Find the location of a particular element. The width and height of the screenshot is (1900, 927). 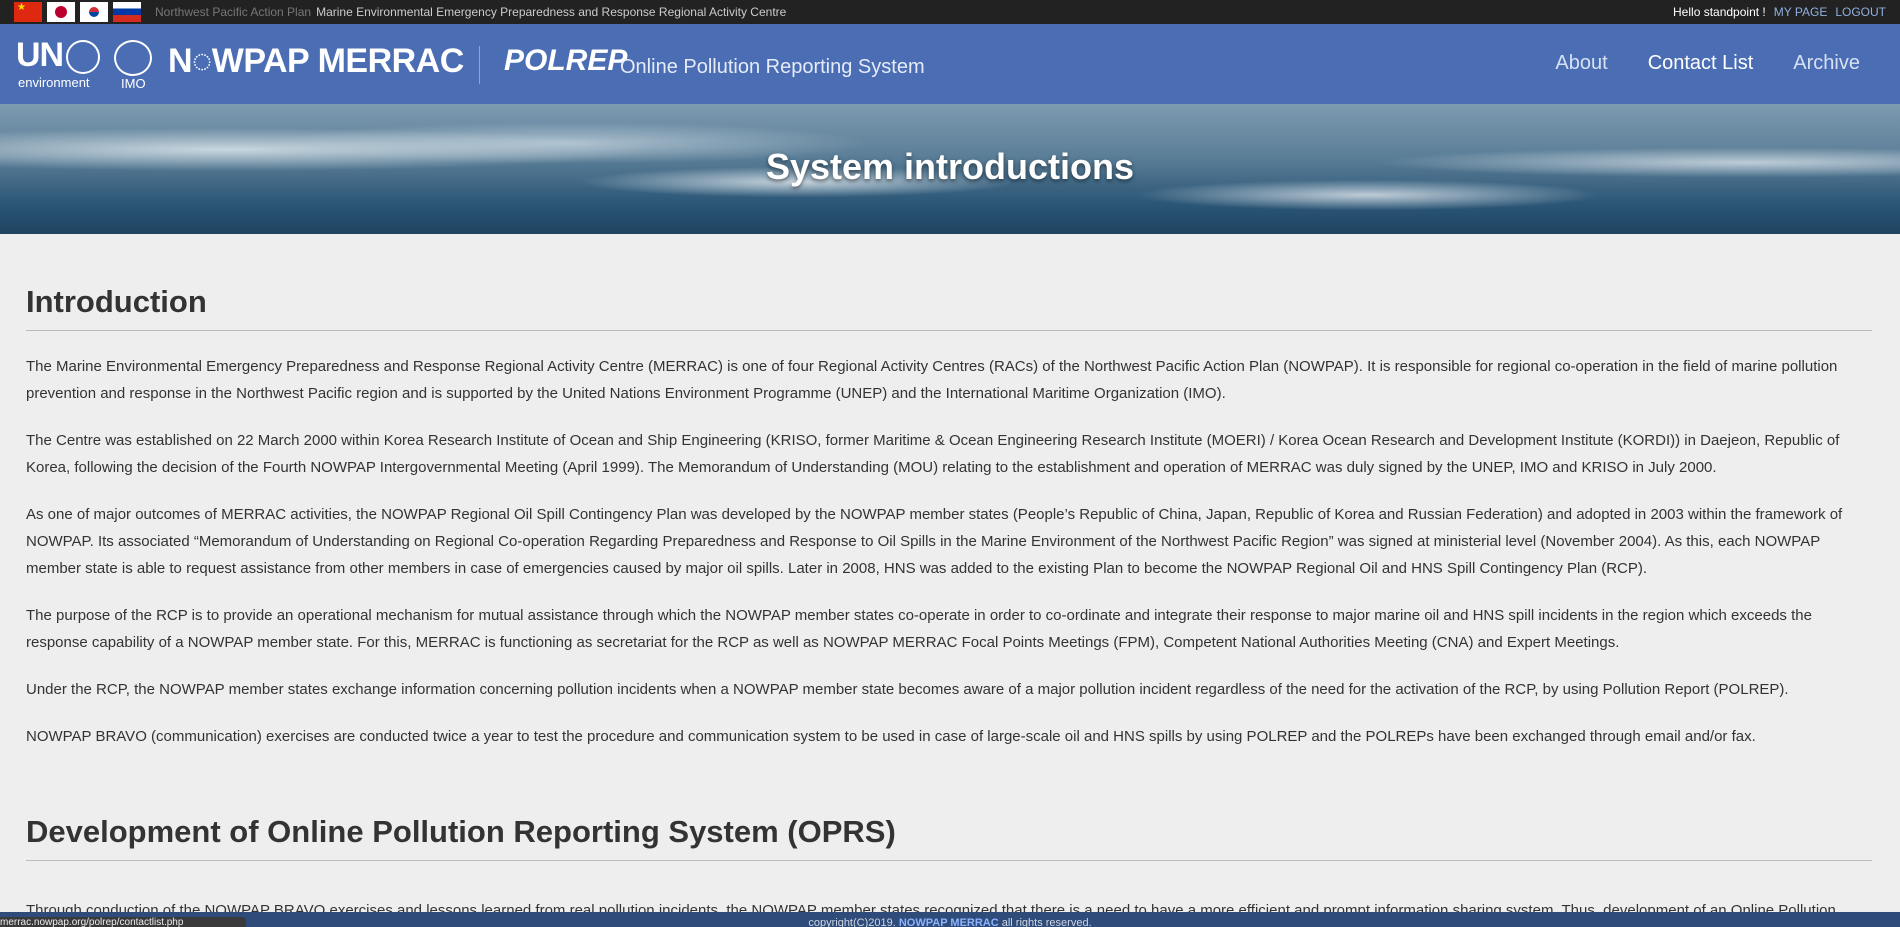

main-nav: About Contact List Archive is located at coordinates (1727, 63).